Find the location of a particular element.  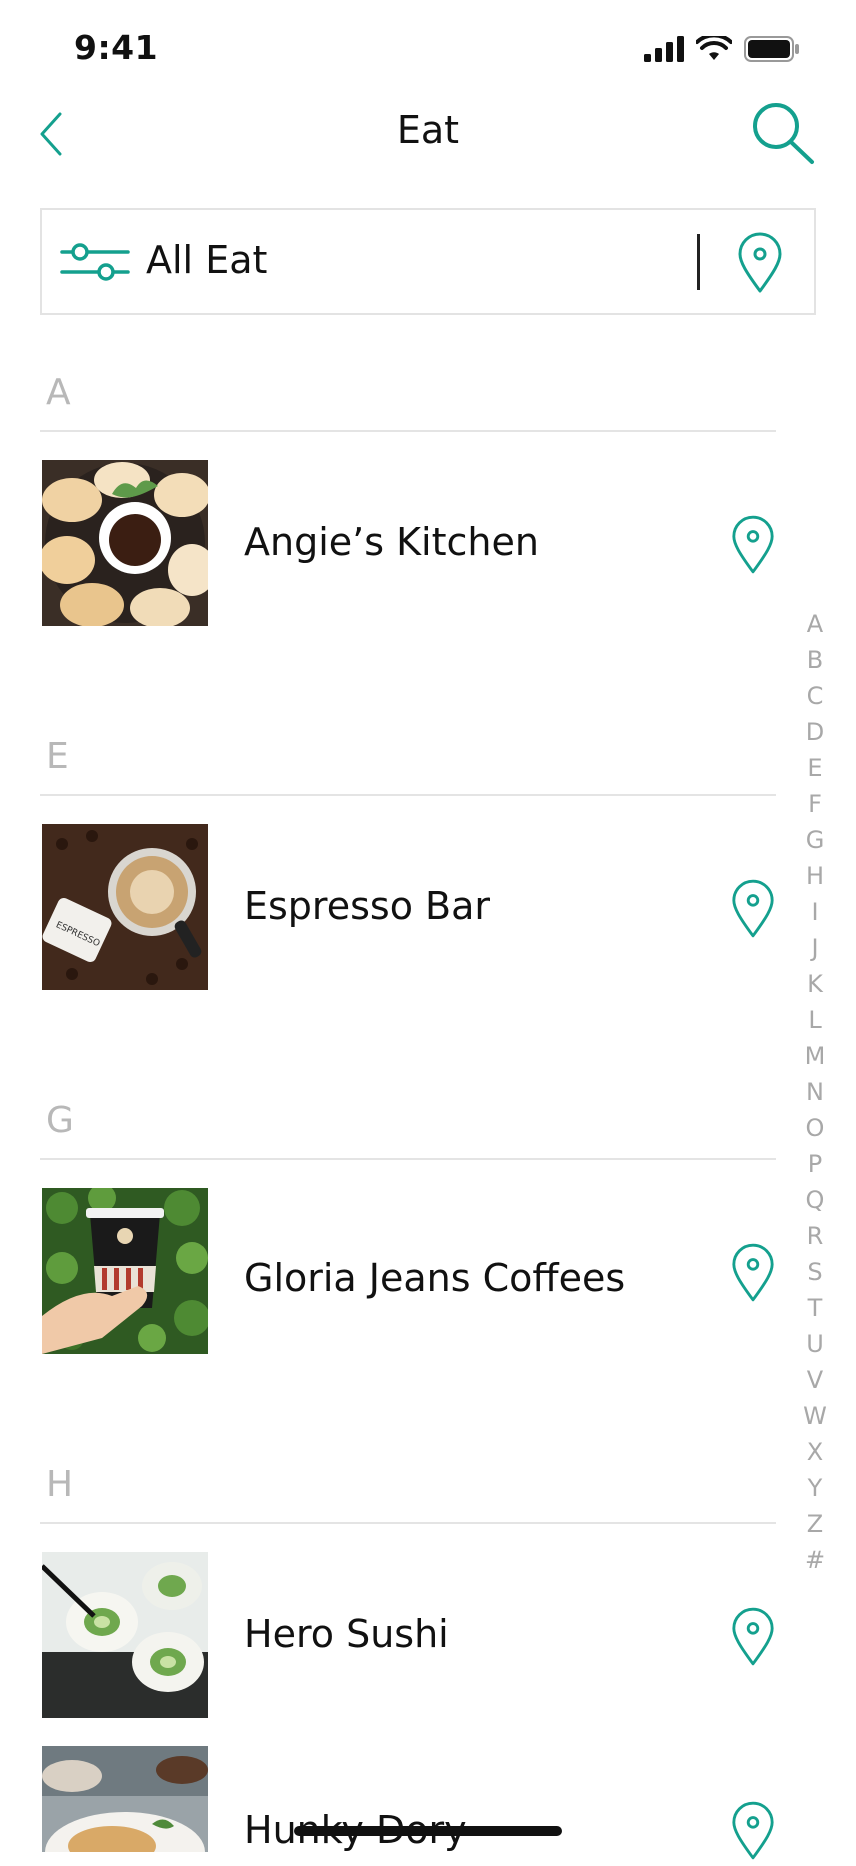

index-letter-d: D is located at coordinates (815, 732).